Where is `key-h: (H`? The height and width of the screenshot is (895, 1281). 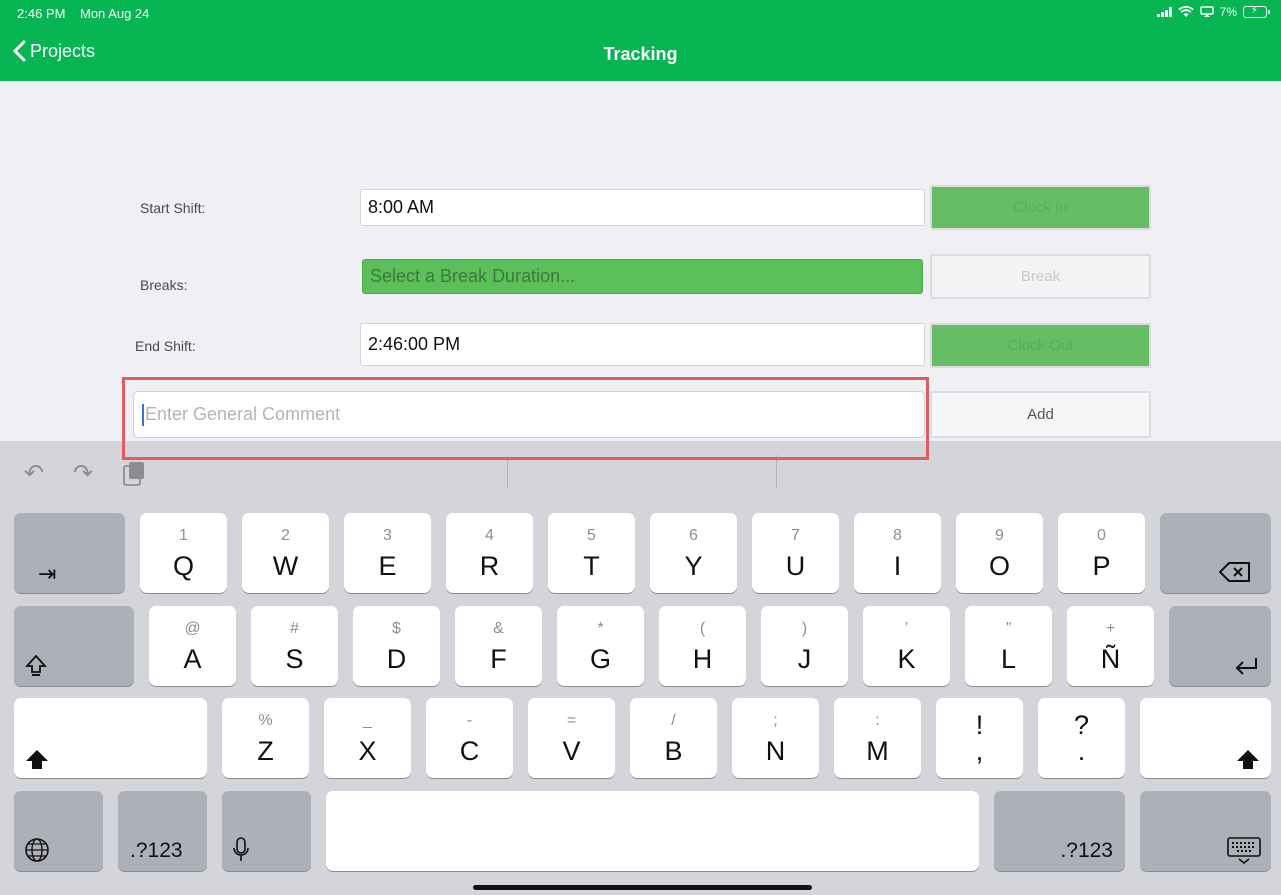 key-h: (H is located at coordinates (702, 646).